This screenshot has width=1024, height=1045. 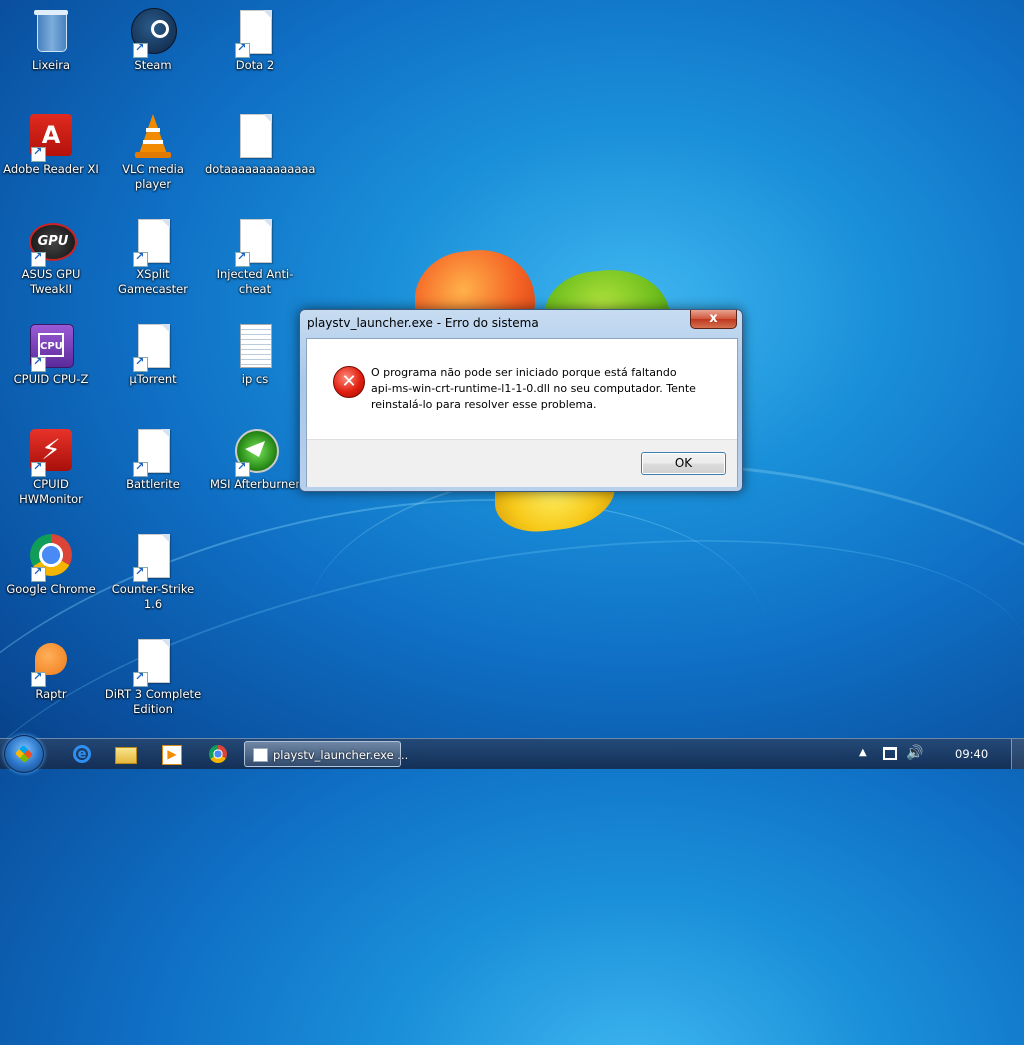 What do you see at coordinates (863, 752) in the screenshot?
I see `tray-expand-icon: ▲` at bounding box center [863, 752].